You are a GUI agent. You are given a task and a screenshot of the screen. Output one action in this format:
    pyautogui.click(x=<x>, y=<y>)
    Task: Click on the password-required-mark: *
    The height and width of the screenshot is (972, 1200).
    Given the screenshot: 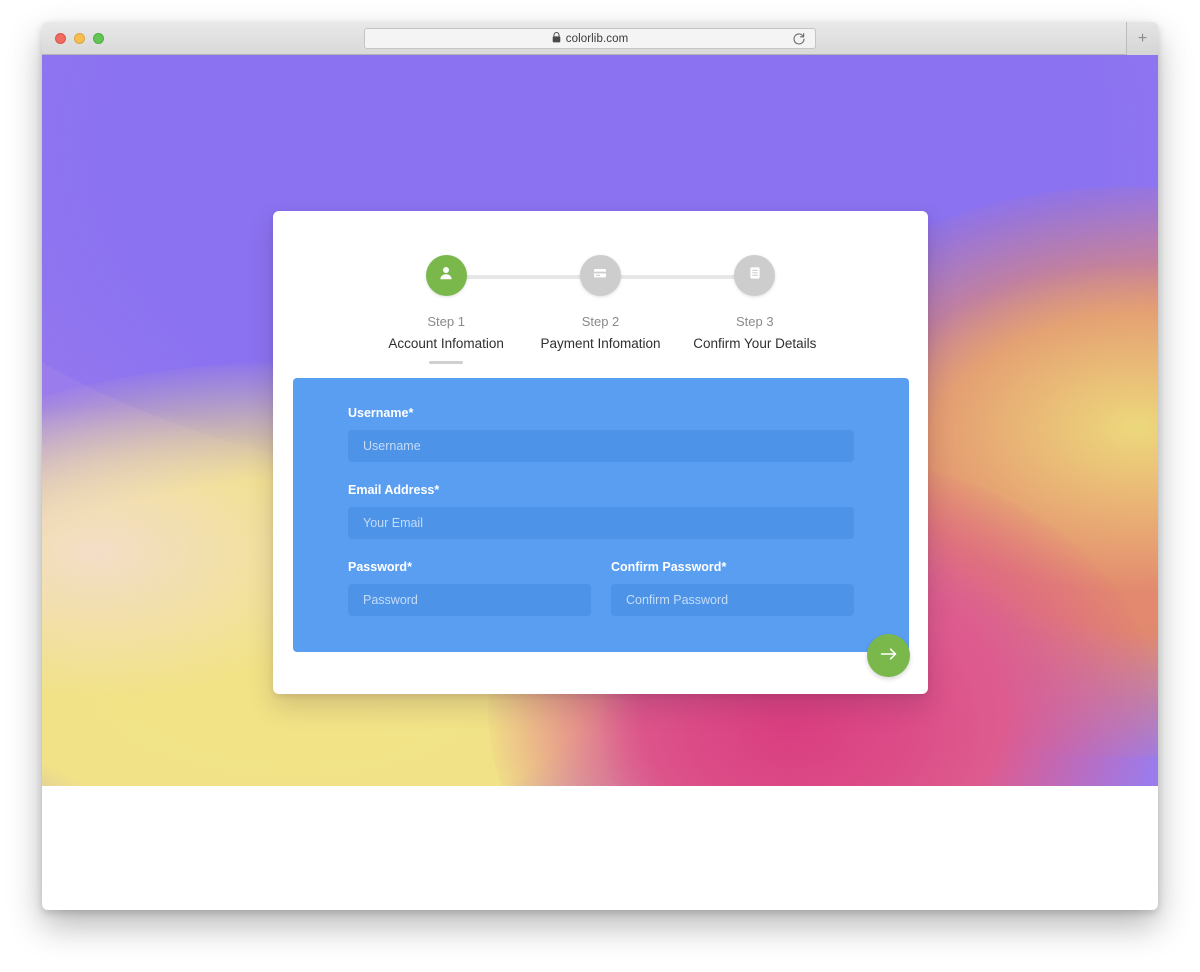 What is the action you would take?
    pyautogui.click(x=409, y=567)
    